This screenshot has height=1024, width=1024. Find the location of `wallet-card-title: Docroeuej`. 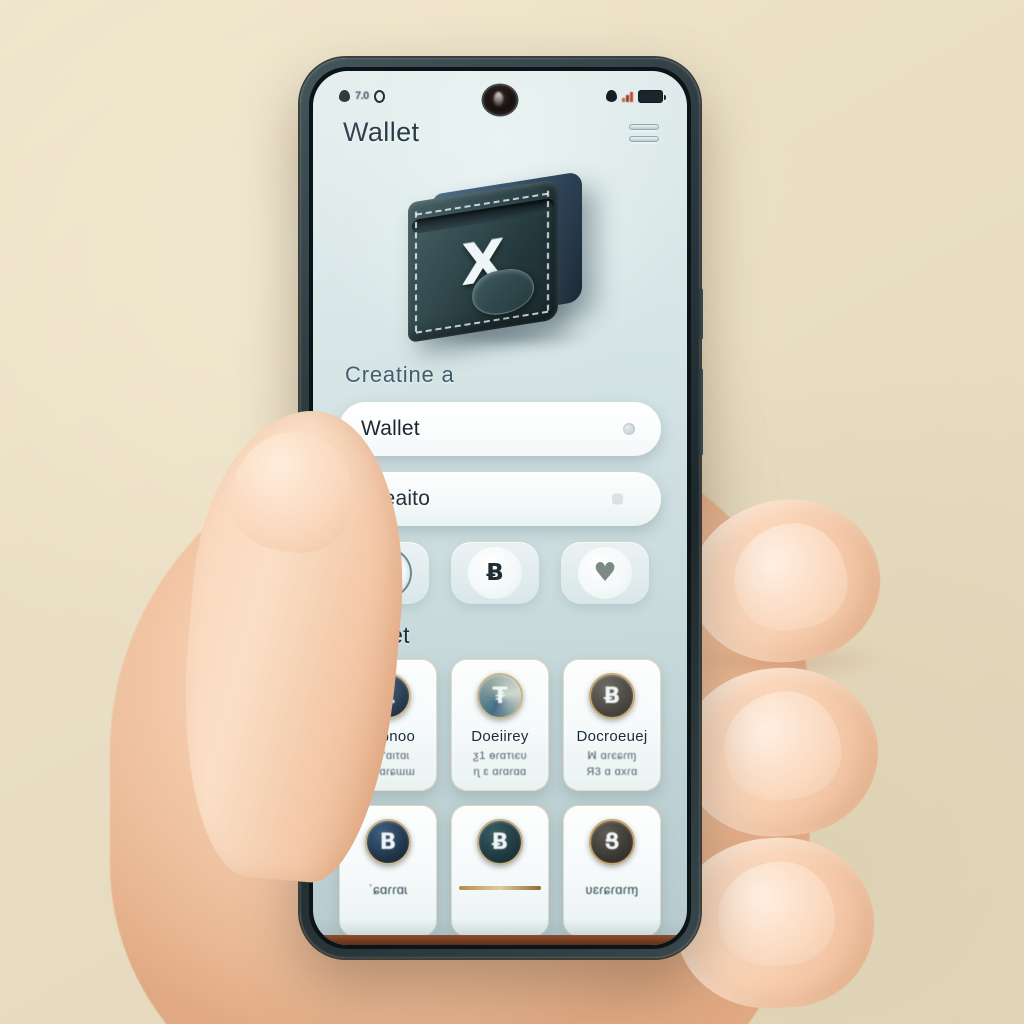

wallet-card-title: Docroeuej is located at coordinates (612, 736).